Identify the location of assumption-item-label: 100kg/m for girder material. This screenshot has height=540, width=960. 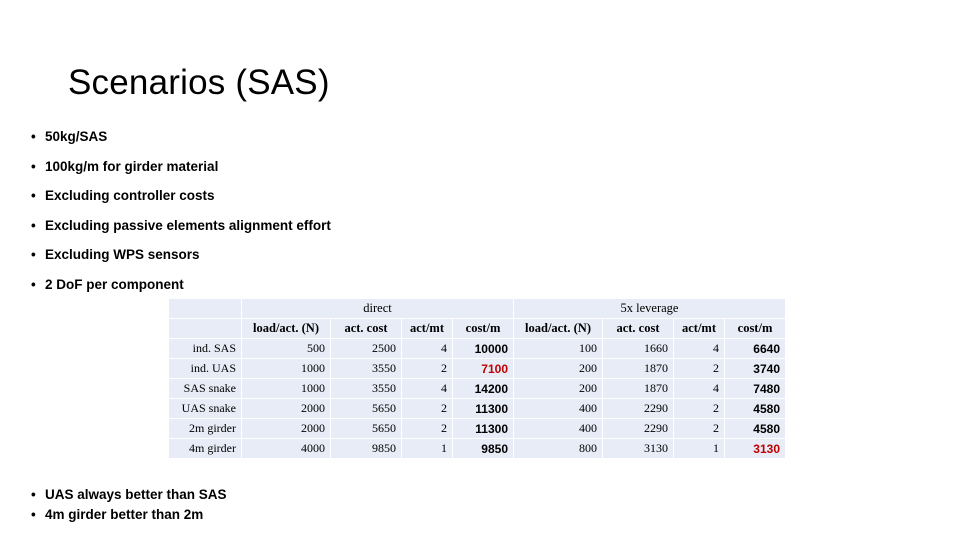
(132, 166).